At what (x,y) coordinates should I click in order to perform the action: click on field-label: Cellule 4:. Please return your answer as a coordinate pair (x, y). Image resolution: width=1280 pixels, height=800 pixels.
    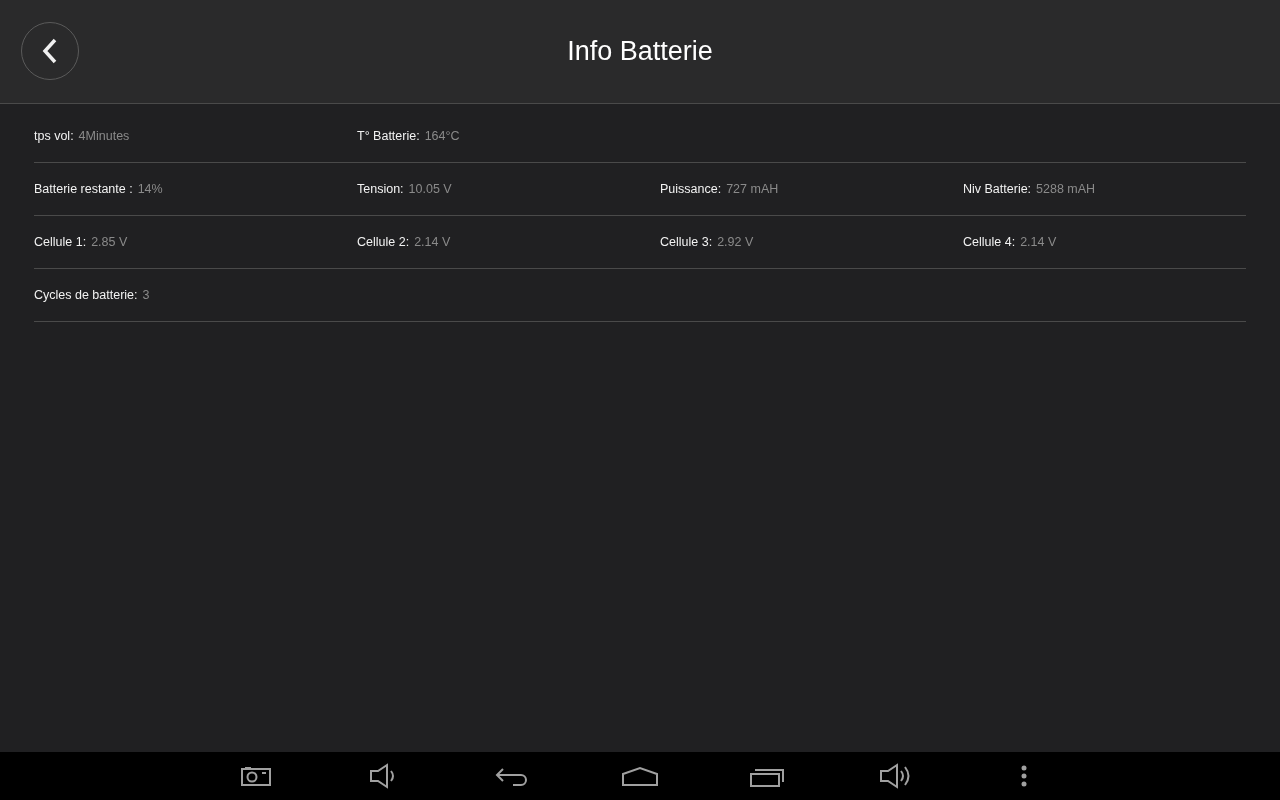
    Looking at the image, I should click on (989, 242).